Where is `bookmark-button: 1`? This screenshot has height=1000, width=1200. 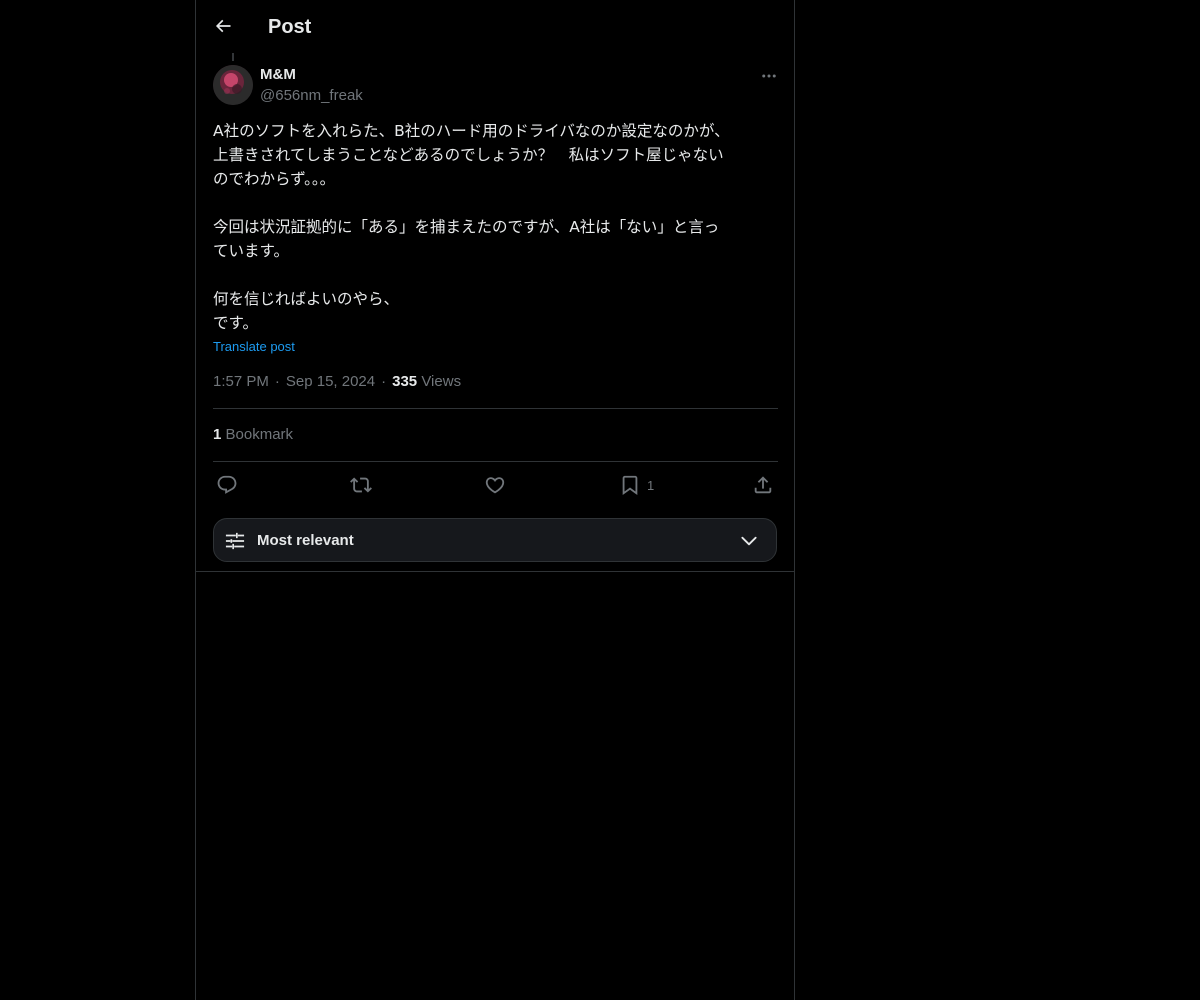 bookmark-button: 1 is located at coordinates (636, 485).